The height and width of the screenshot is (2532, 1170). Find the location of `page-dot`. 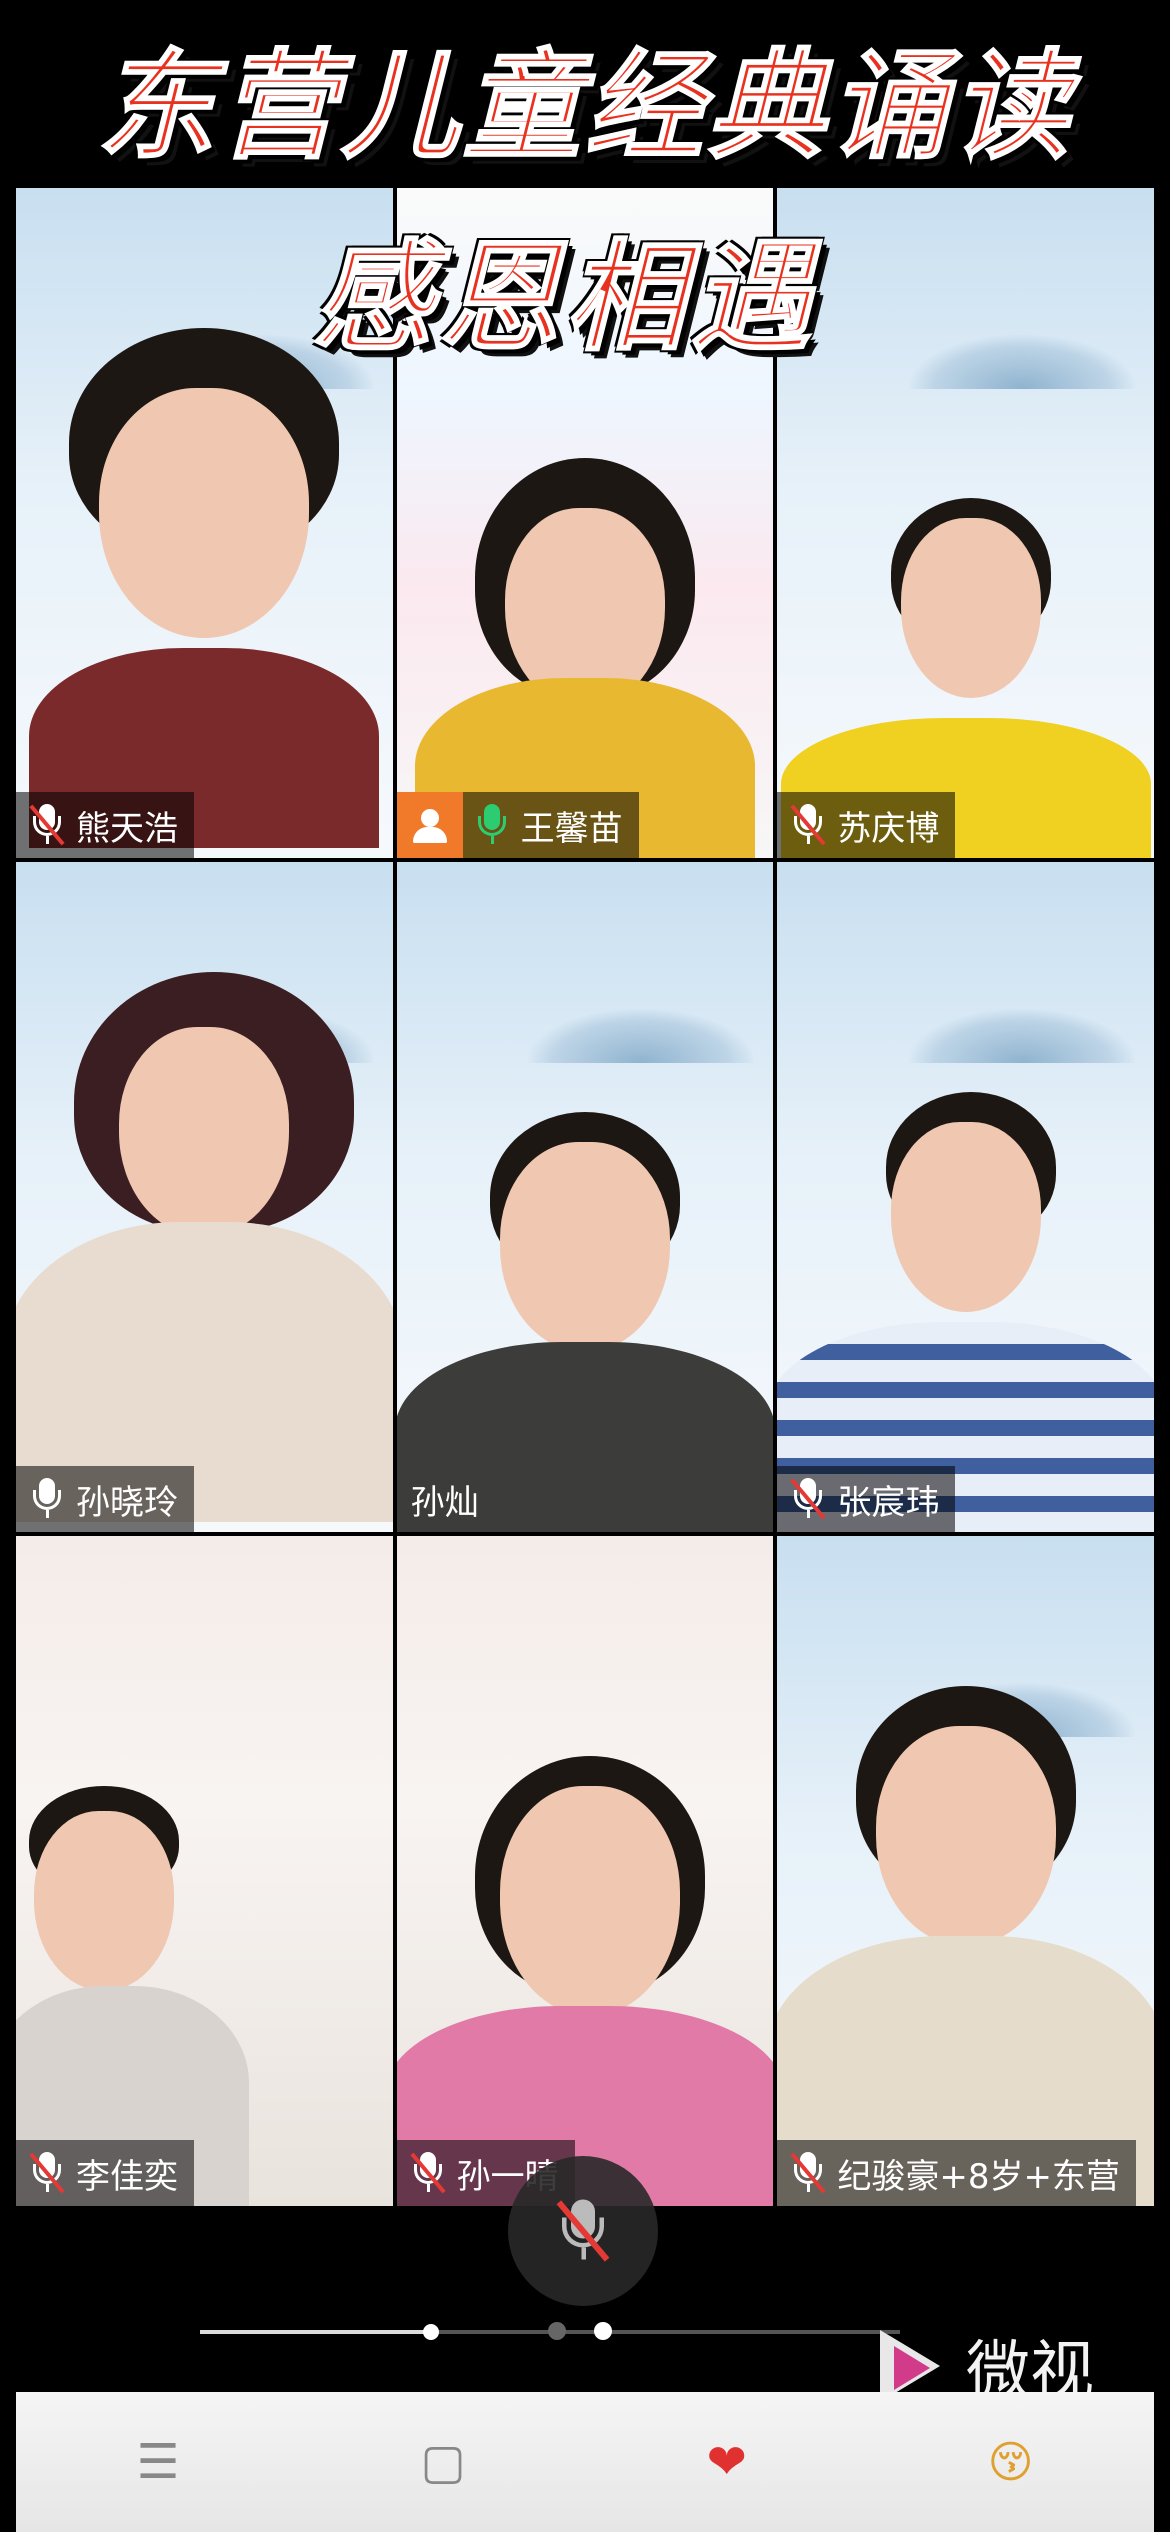

page-dot is located at coordinates (557, 2331).